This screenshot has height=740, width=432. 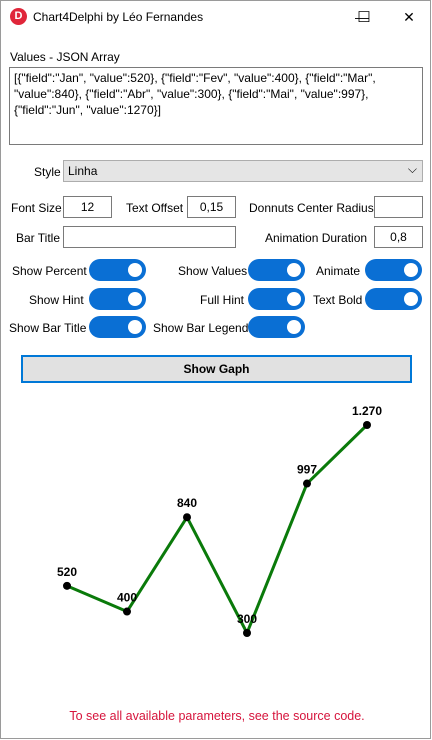 What do you see at coordinates (213, 271) in the screenshot?
I see `show-values-label: Show Values` at bounding box center [213, 271].